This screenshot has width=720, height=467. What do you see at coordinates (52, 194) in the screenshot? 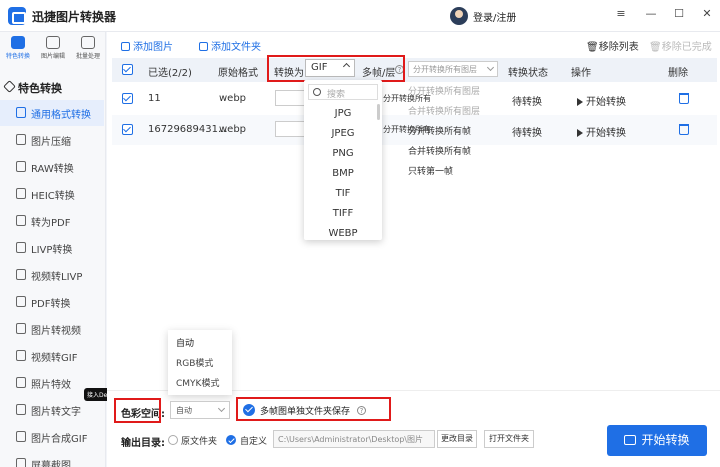
I see `sidebar-item-heic: HEIC转换` at bounding box center [52, 194].